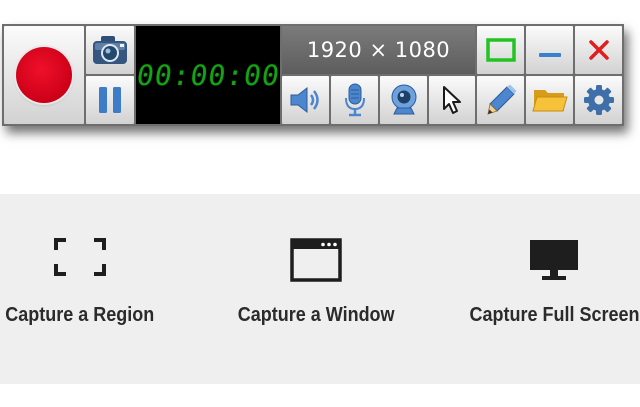  I want to click on record-icon, so click(44, 75).